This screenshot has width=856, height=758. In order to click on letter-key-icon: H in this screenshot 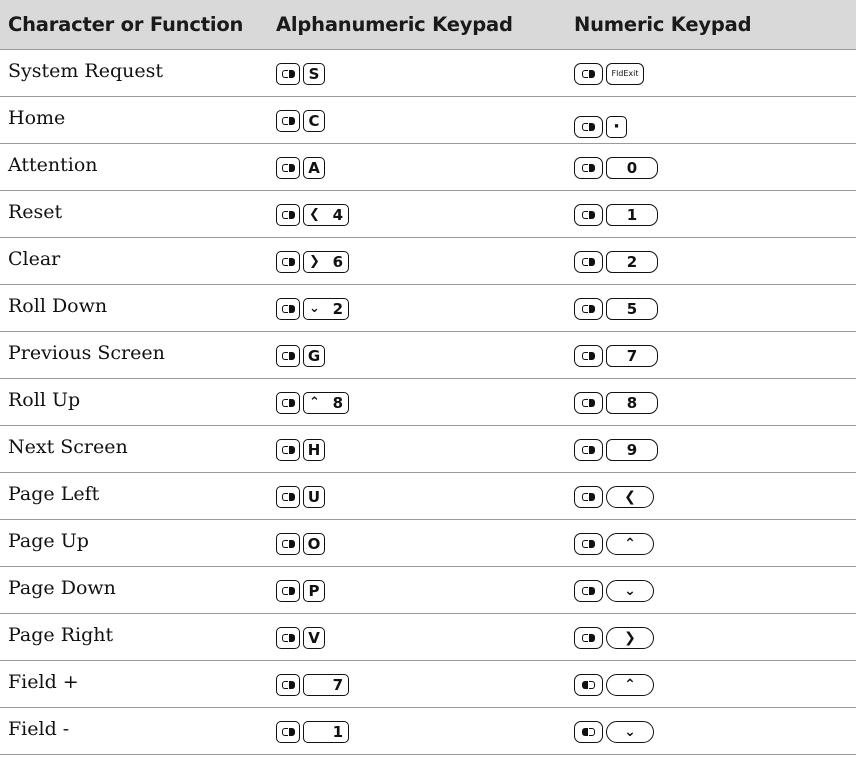, I will do `click(314, 449)`.